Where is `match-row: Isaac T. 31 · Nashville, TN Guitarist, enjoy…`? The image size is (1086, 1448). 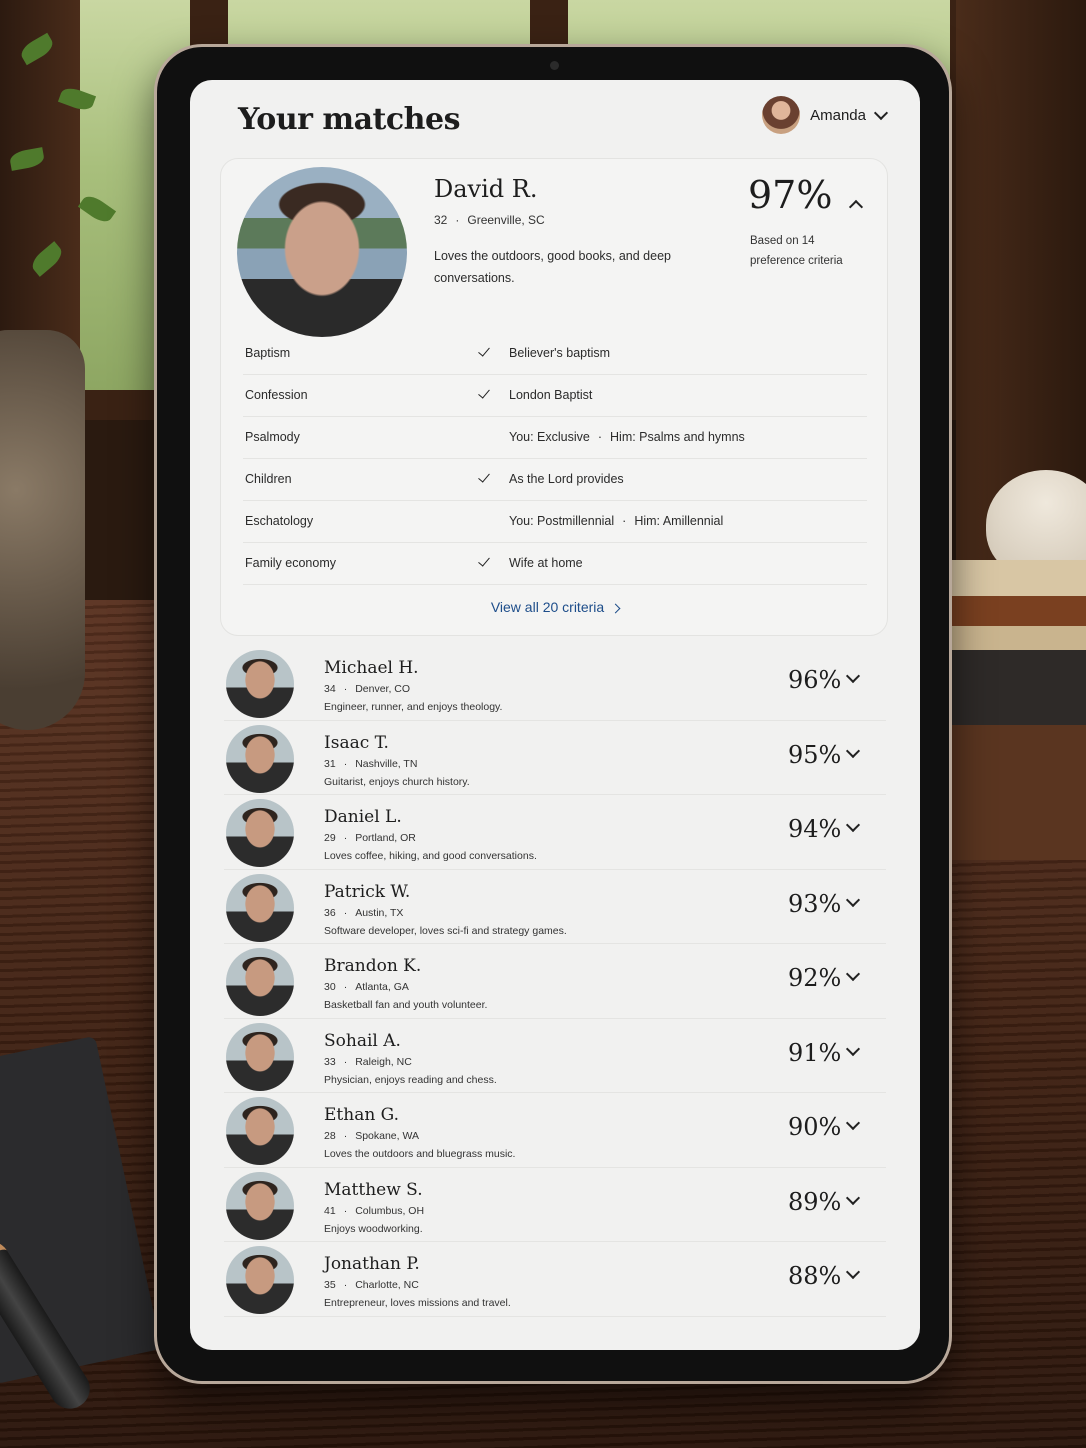 match-row: Isaac T. 31 · Nashville, TN Guitarist, enjoy… is located at coordinates (555, 758).